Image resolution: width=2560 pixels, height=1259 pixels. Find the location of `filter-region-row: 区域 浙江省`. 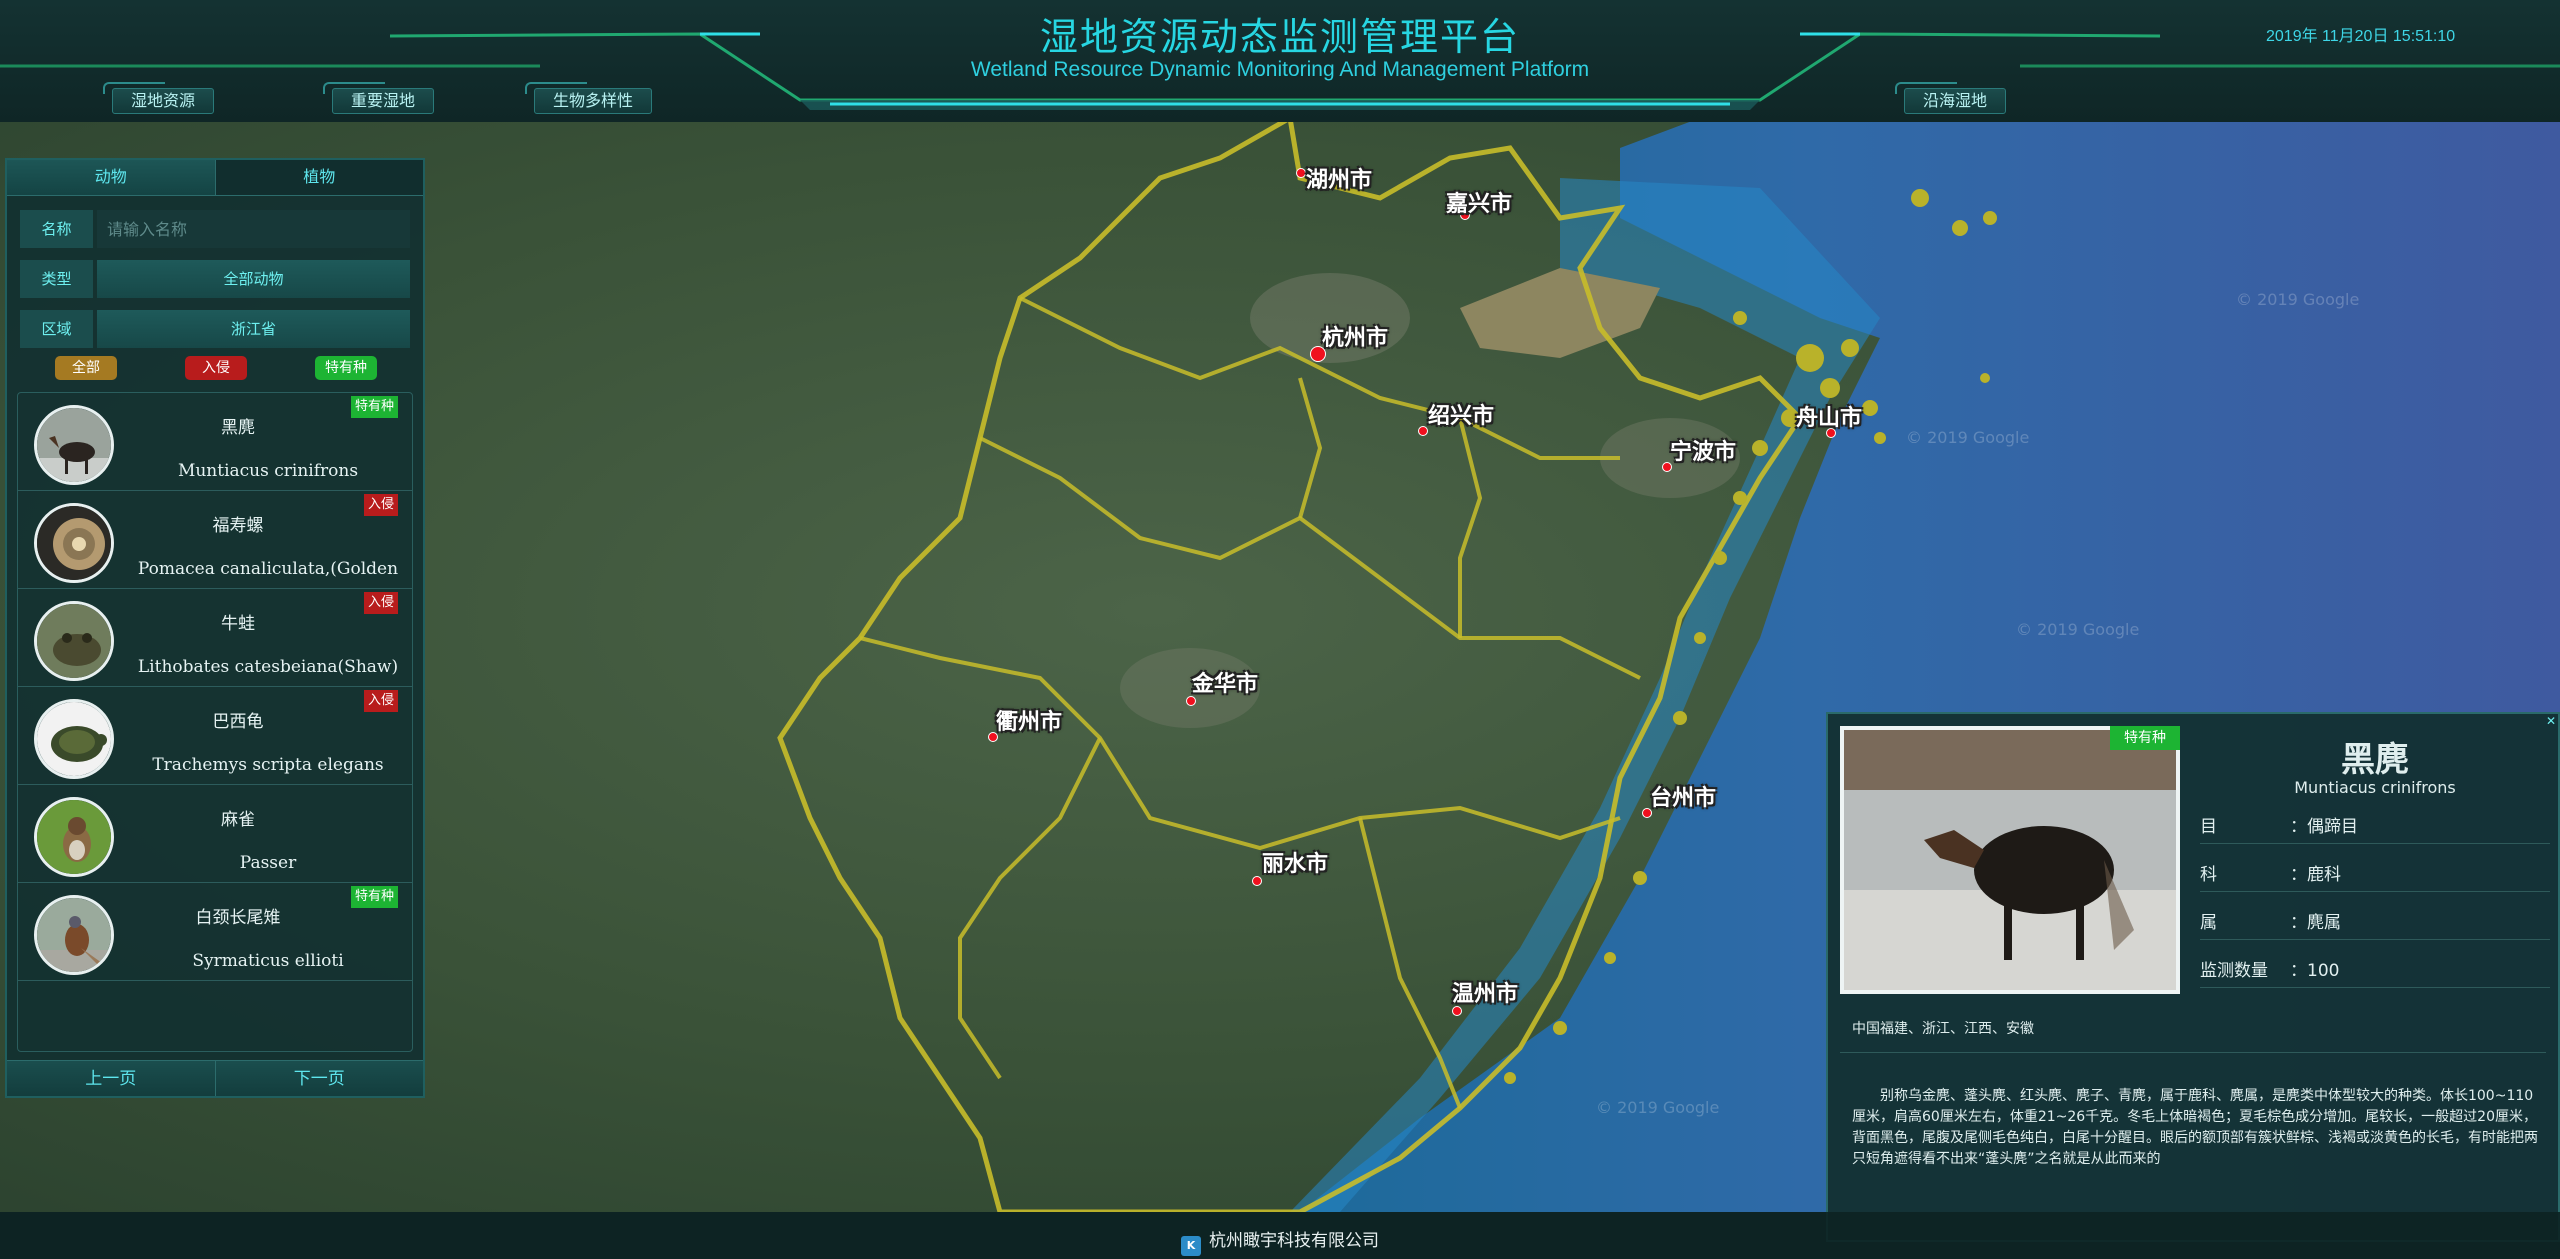

filter-region-row: 区域 浙江省 is located at coordinates (215, 329).